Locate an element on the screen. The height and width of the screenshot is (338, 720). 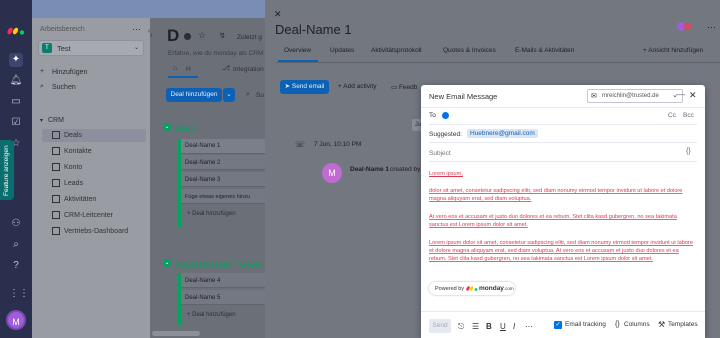
sidebar-item-aktivitaeten: Aktivitäten is located at coordinates (80, 199).